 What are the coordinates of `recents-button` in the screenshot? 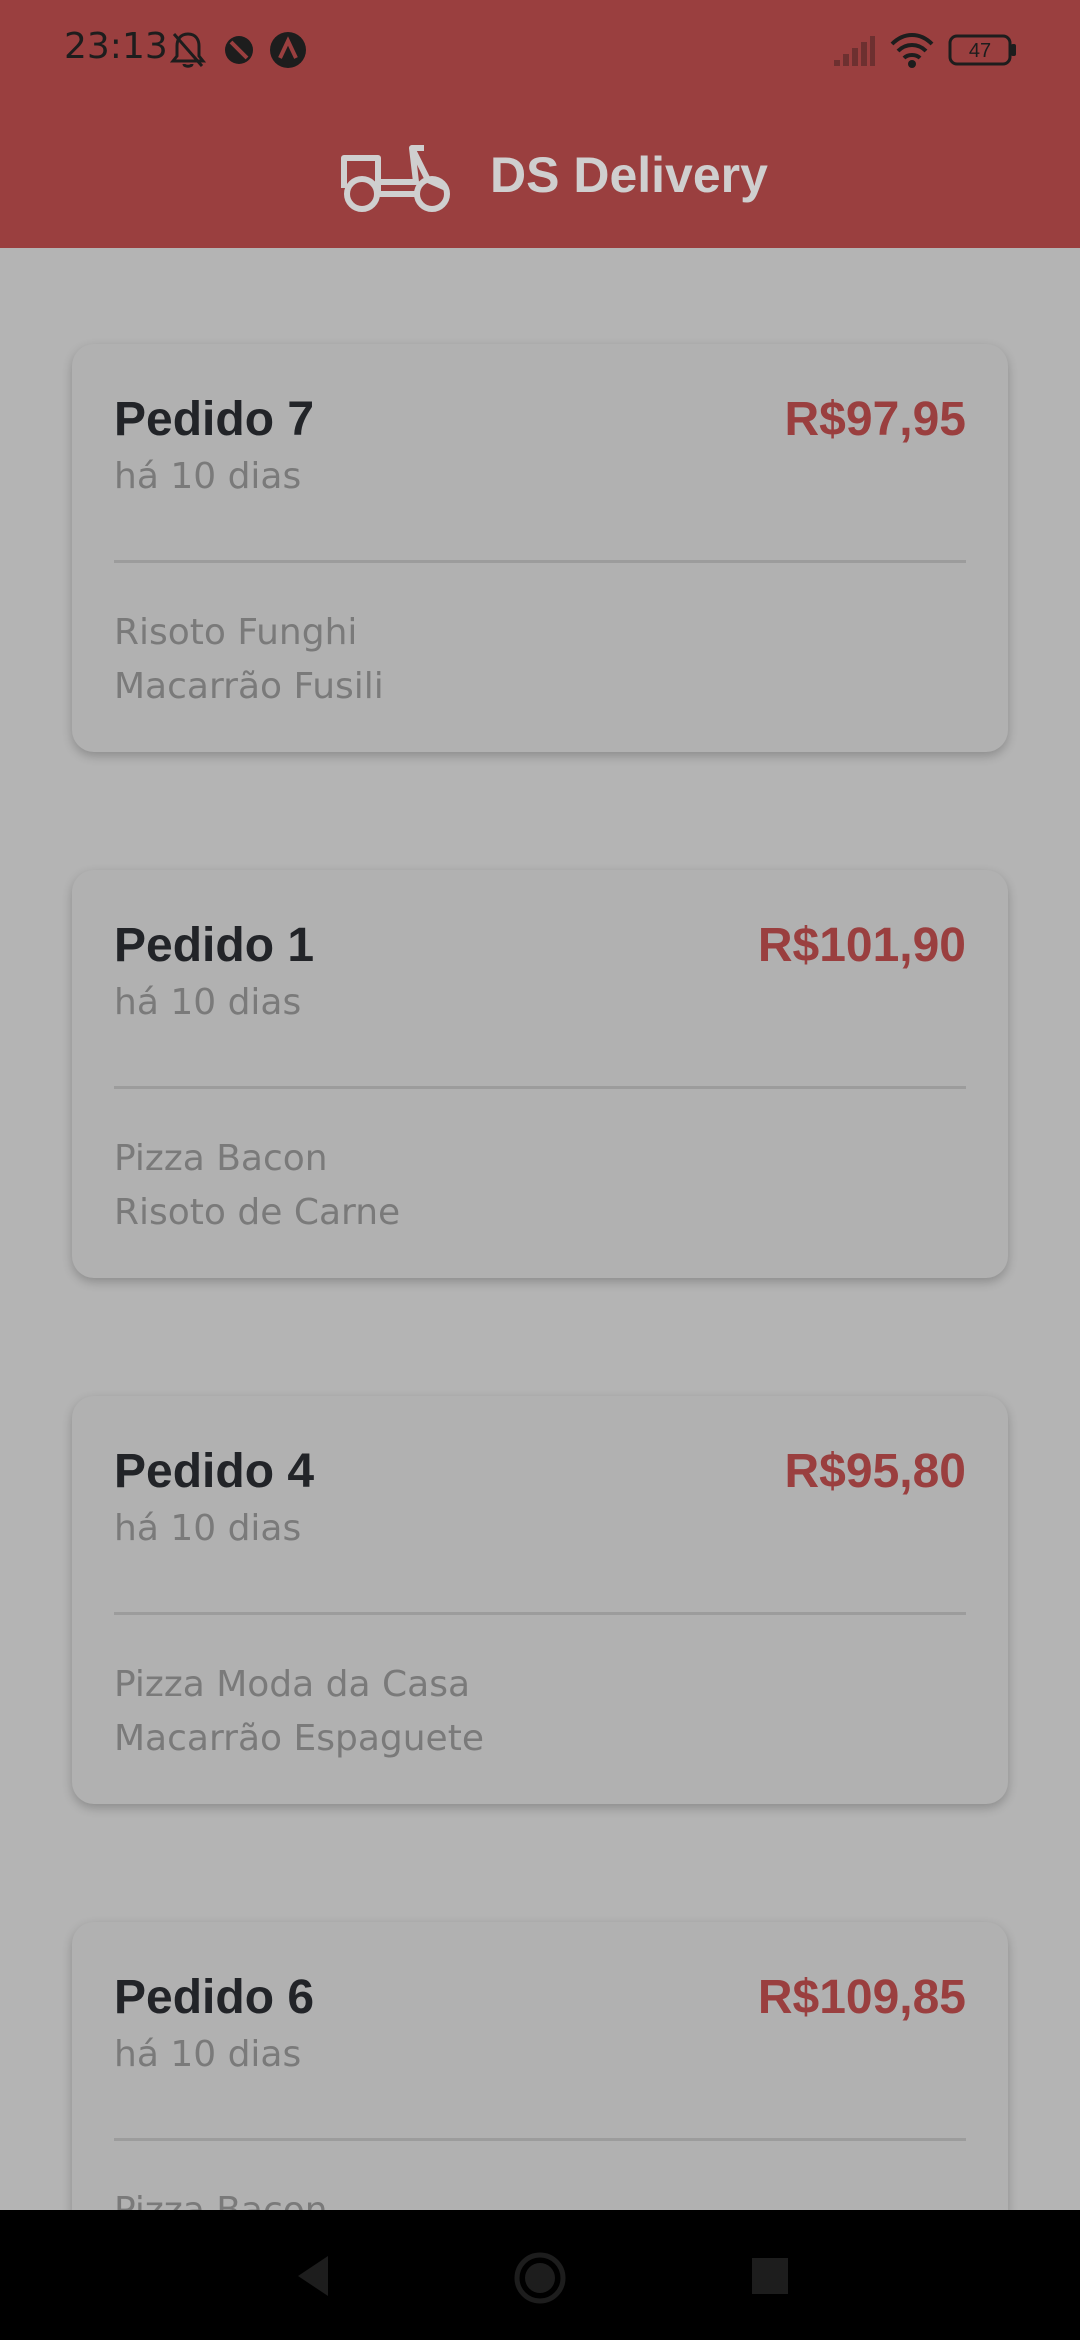 It's located at (770, 2276).